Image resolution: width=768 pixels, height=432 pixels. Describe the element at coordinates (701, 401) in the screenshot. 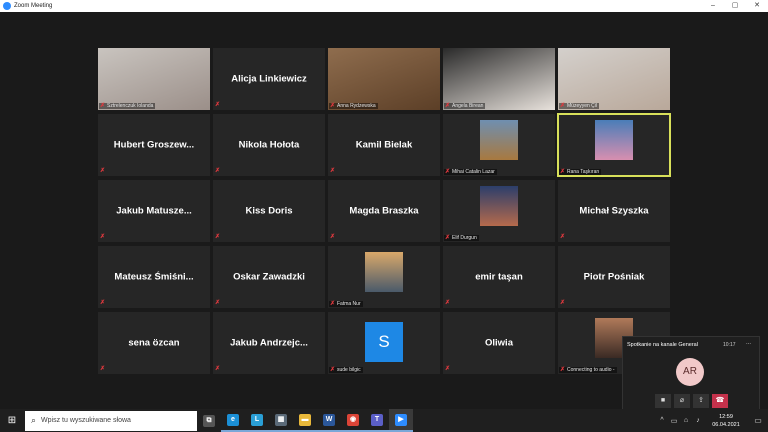

I see `share-screen-button: ⇪` at that location.